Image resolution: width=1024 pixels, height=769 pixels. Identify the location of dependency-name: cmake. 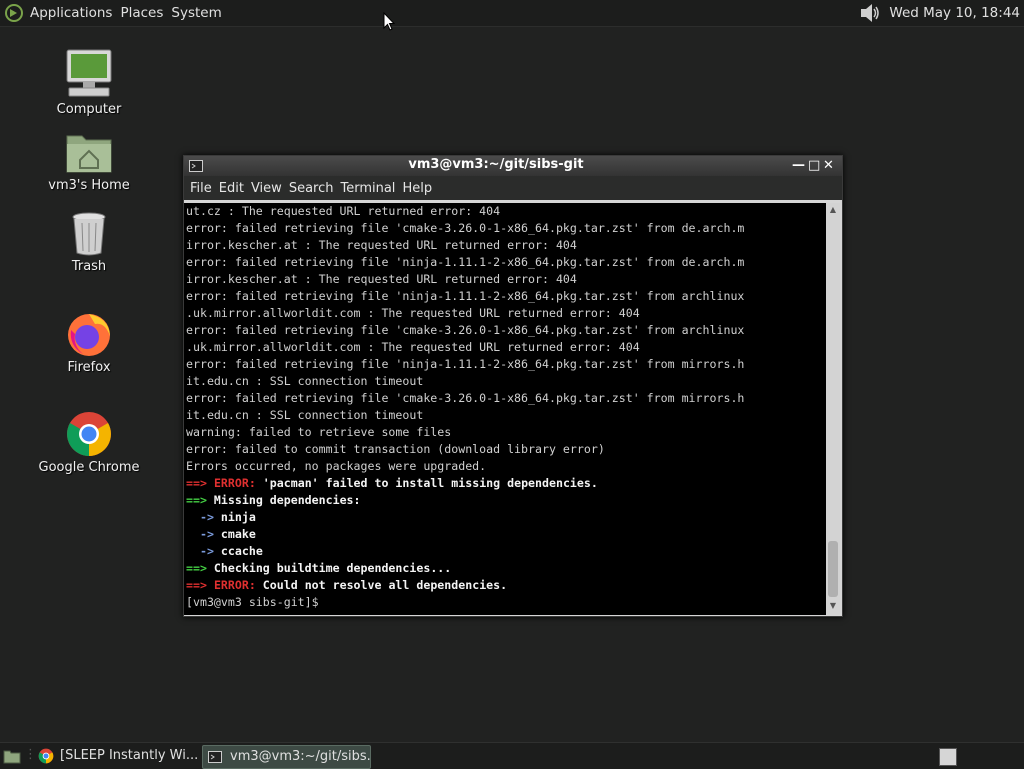
(238, 534).